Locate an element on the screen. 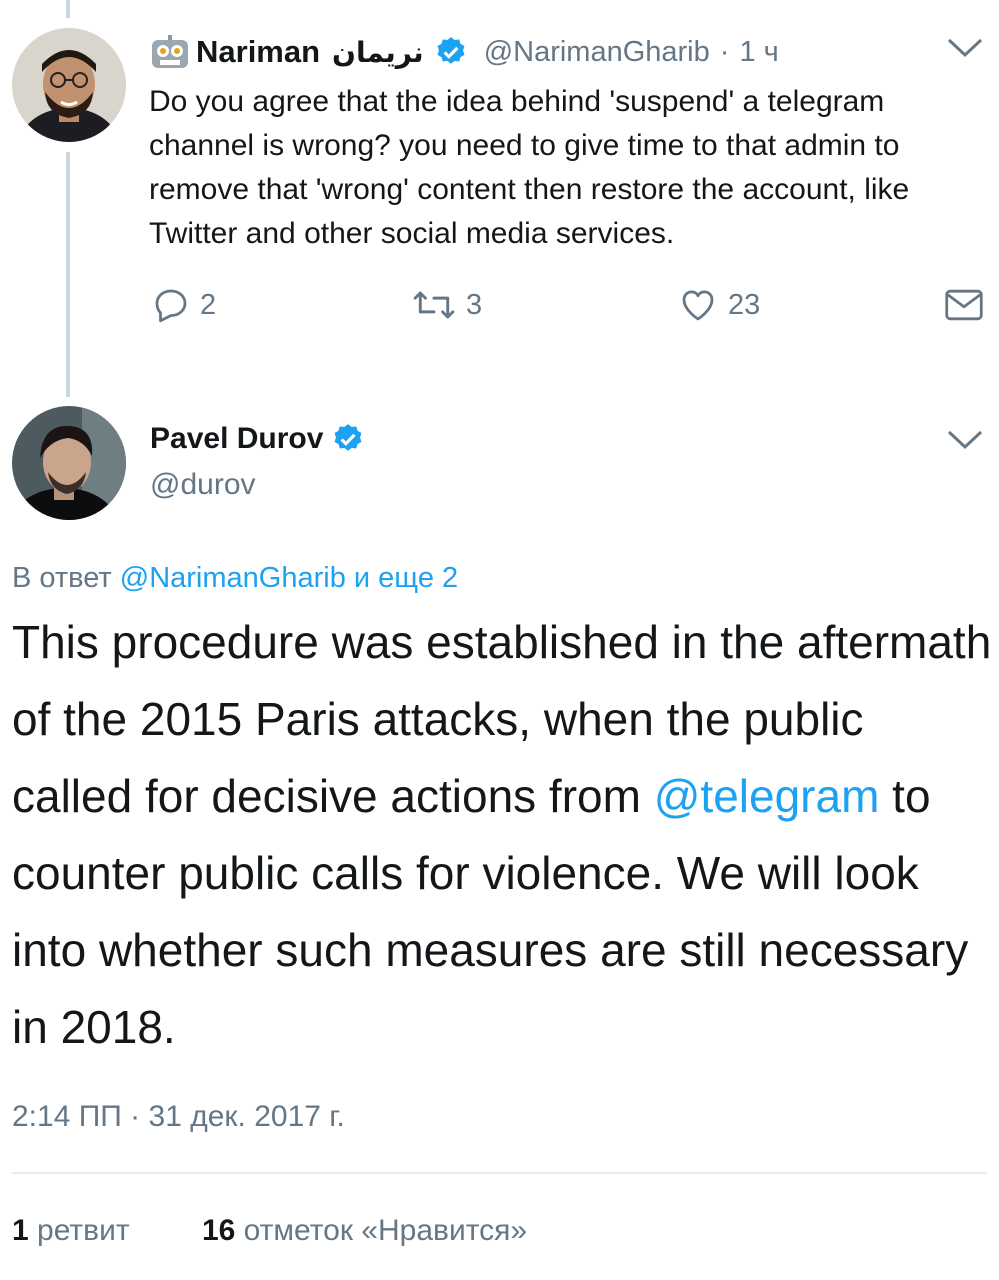  reply-context: В ответ @NarimanGharib и еще 2 is located at coordinates (235, 578).